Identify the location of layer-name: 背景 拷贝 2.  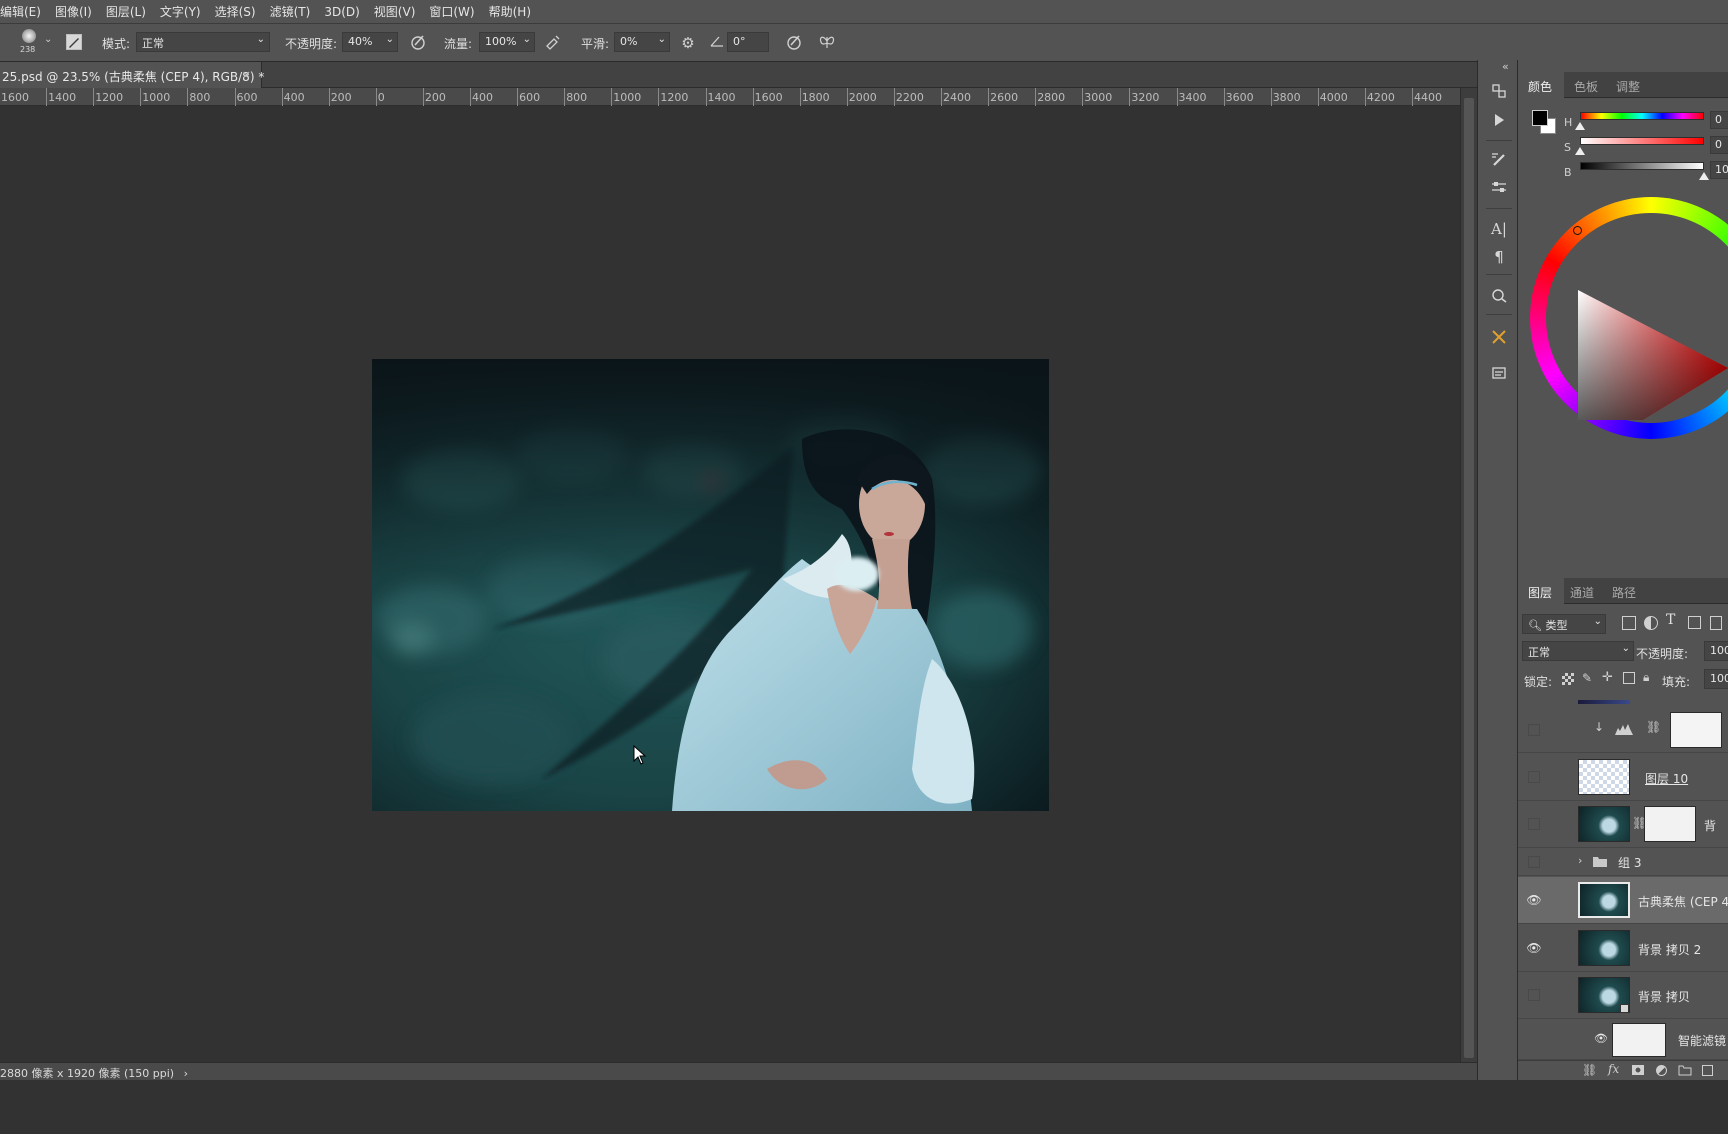
(1669, 949).